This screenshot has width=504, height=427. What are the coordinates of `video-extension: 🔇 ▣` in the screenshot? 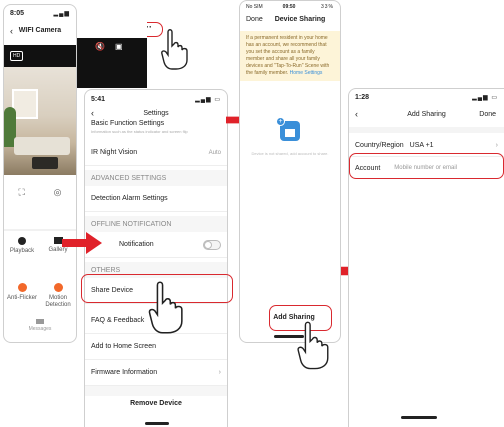 It's located at (112, 63).